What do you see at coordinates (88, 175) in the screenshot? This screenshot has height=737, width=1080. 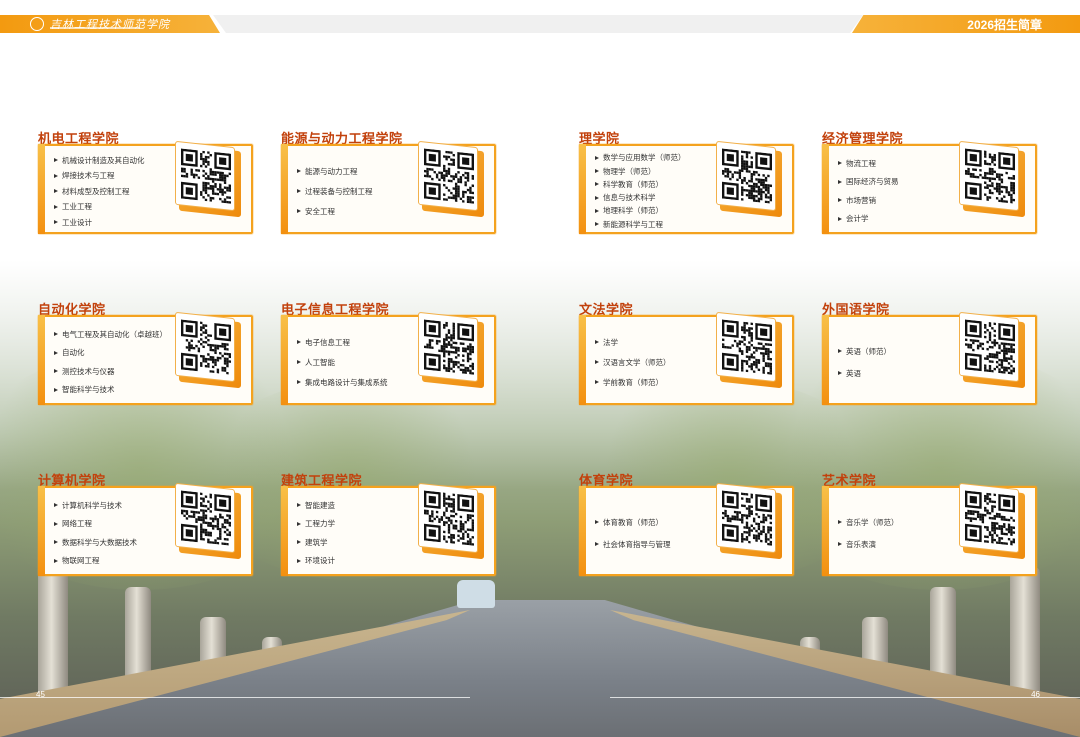 I see `major-name: 焊接技术与工程` at bounding box center [88, 175].